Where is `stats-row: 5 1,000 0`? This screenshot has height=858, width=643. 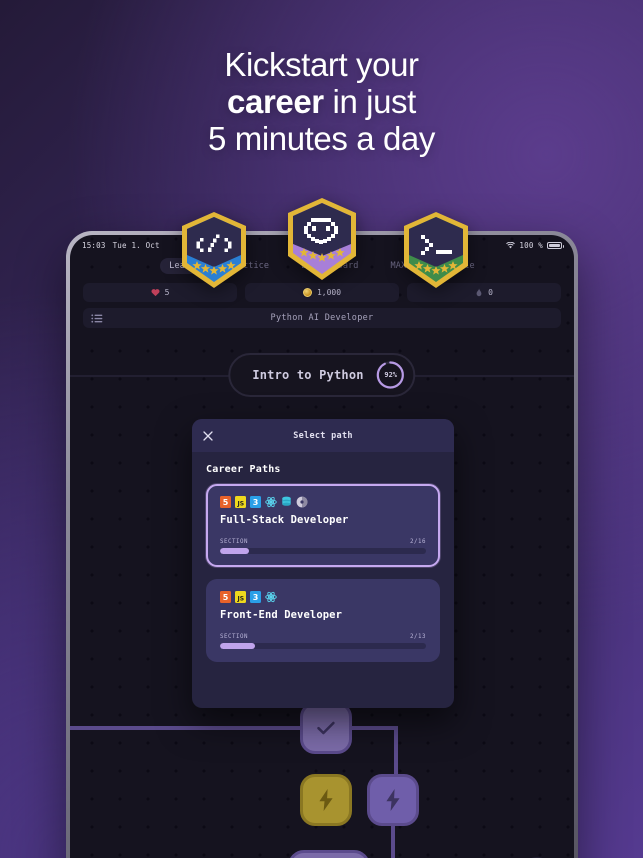
stats-row: 5 1,000 0 is located at coordinates (322, 289).